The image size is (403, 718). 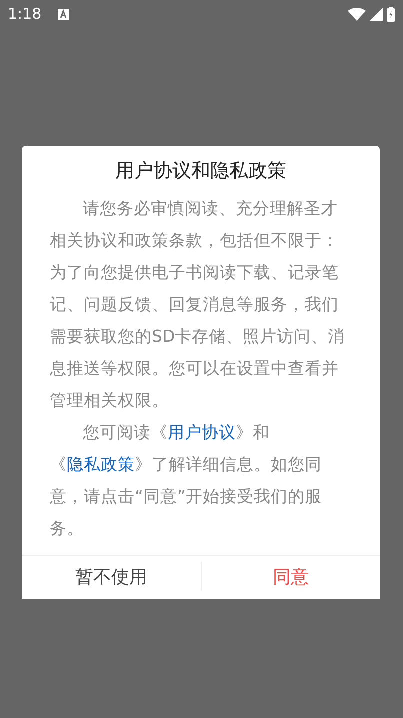 What do you see at coordinates (63, 14) in the screenshot?
I see `notification-icon` at bounding box center [63, 14].